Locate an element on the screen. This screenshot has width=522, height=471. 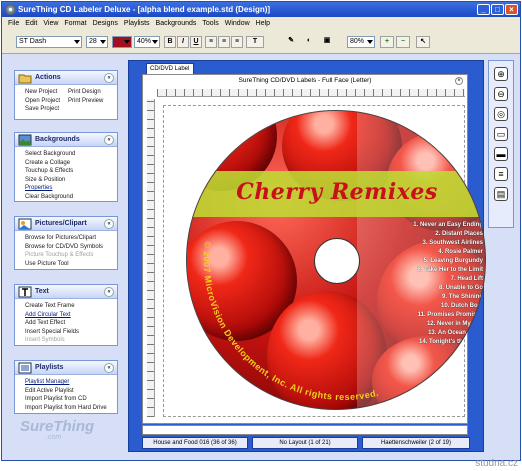
size-position-link: Size & Position is located at coordinates (66, 180).